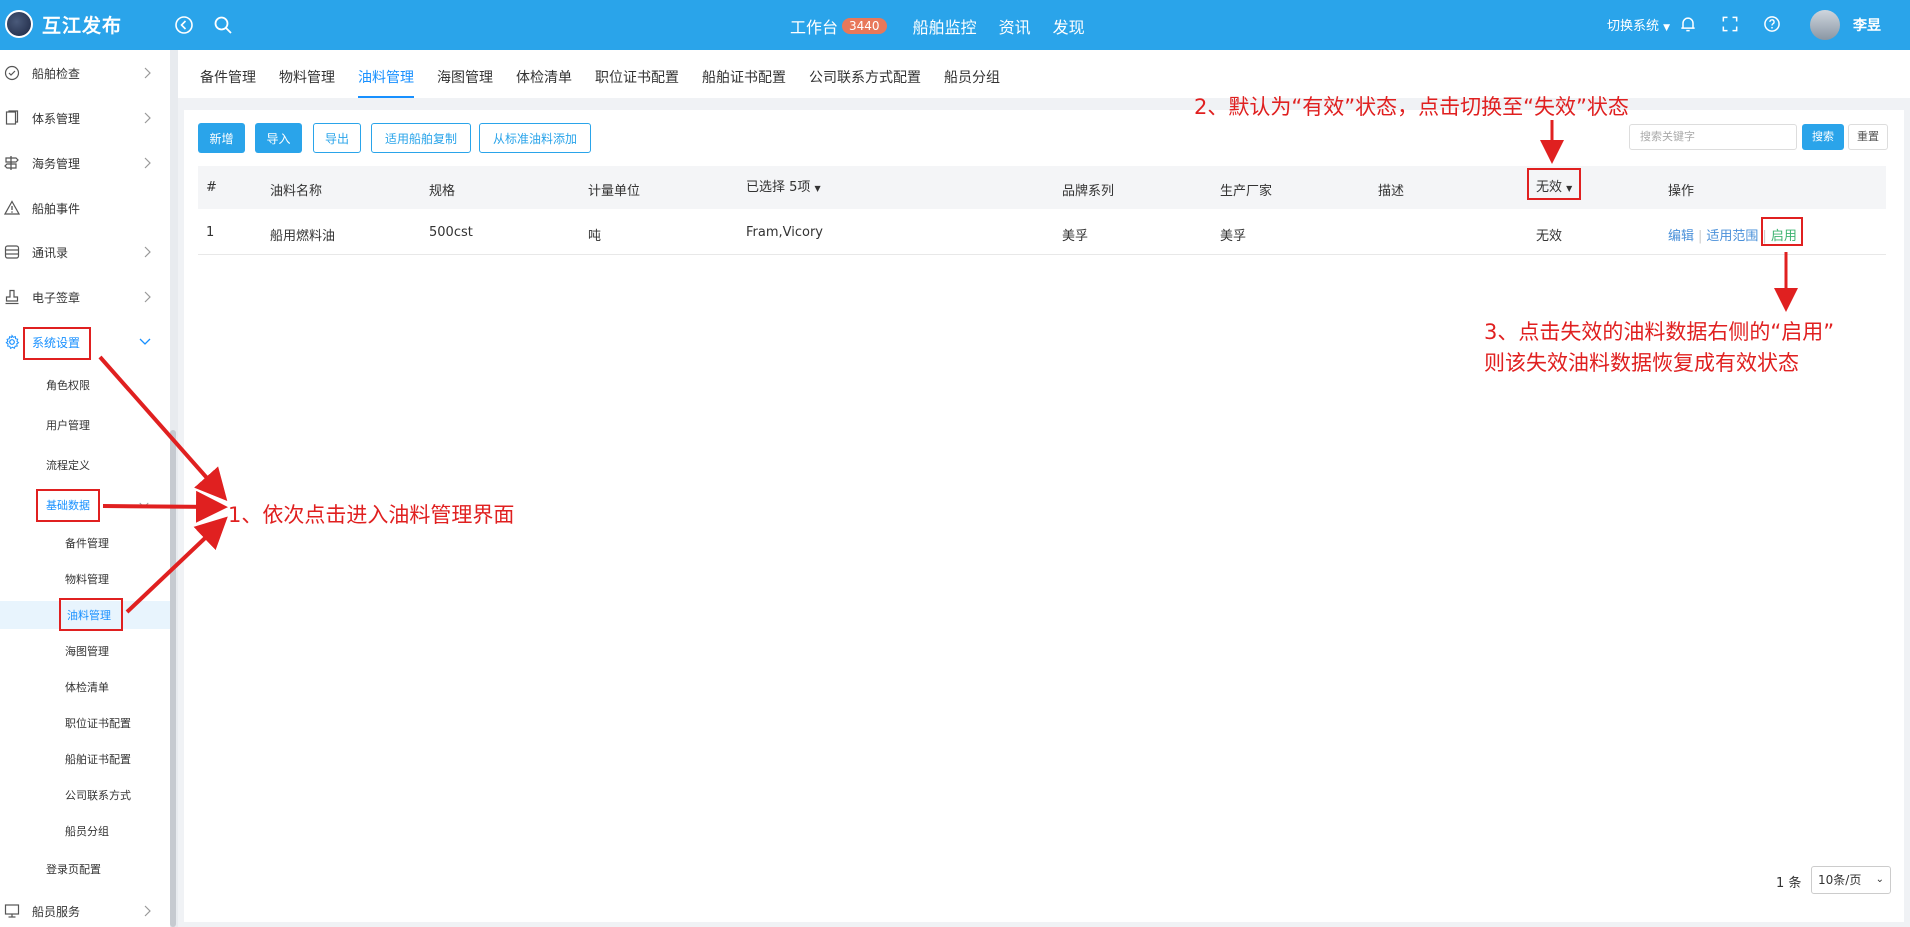  What do you see at coordinates (1713, 137) in the screenshot?
I see `search-input: 搜索关键字` at bounding box center [1713, 137].